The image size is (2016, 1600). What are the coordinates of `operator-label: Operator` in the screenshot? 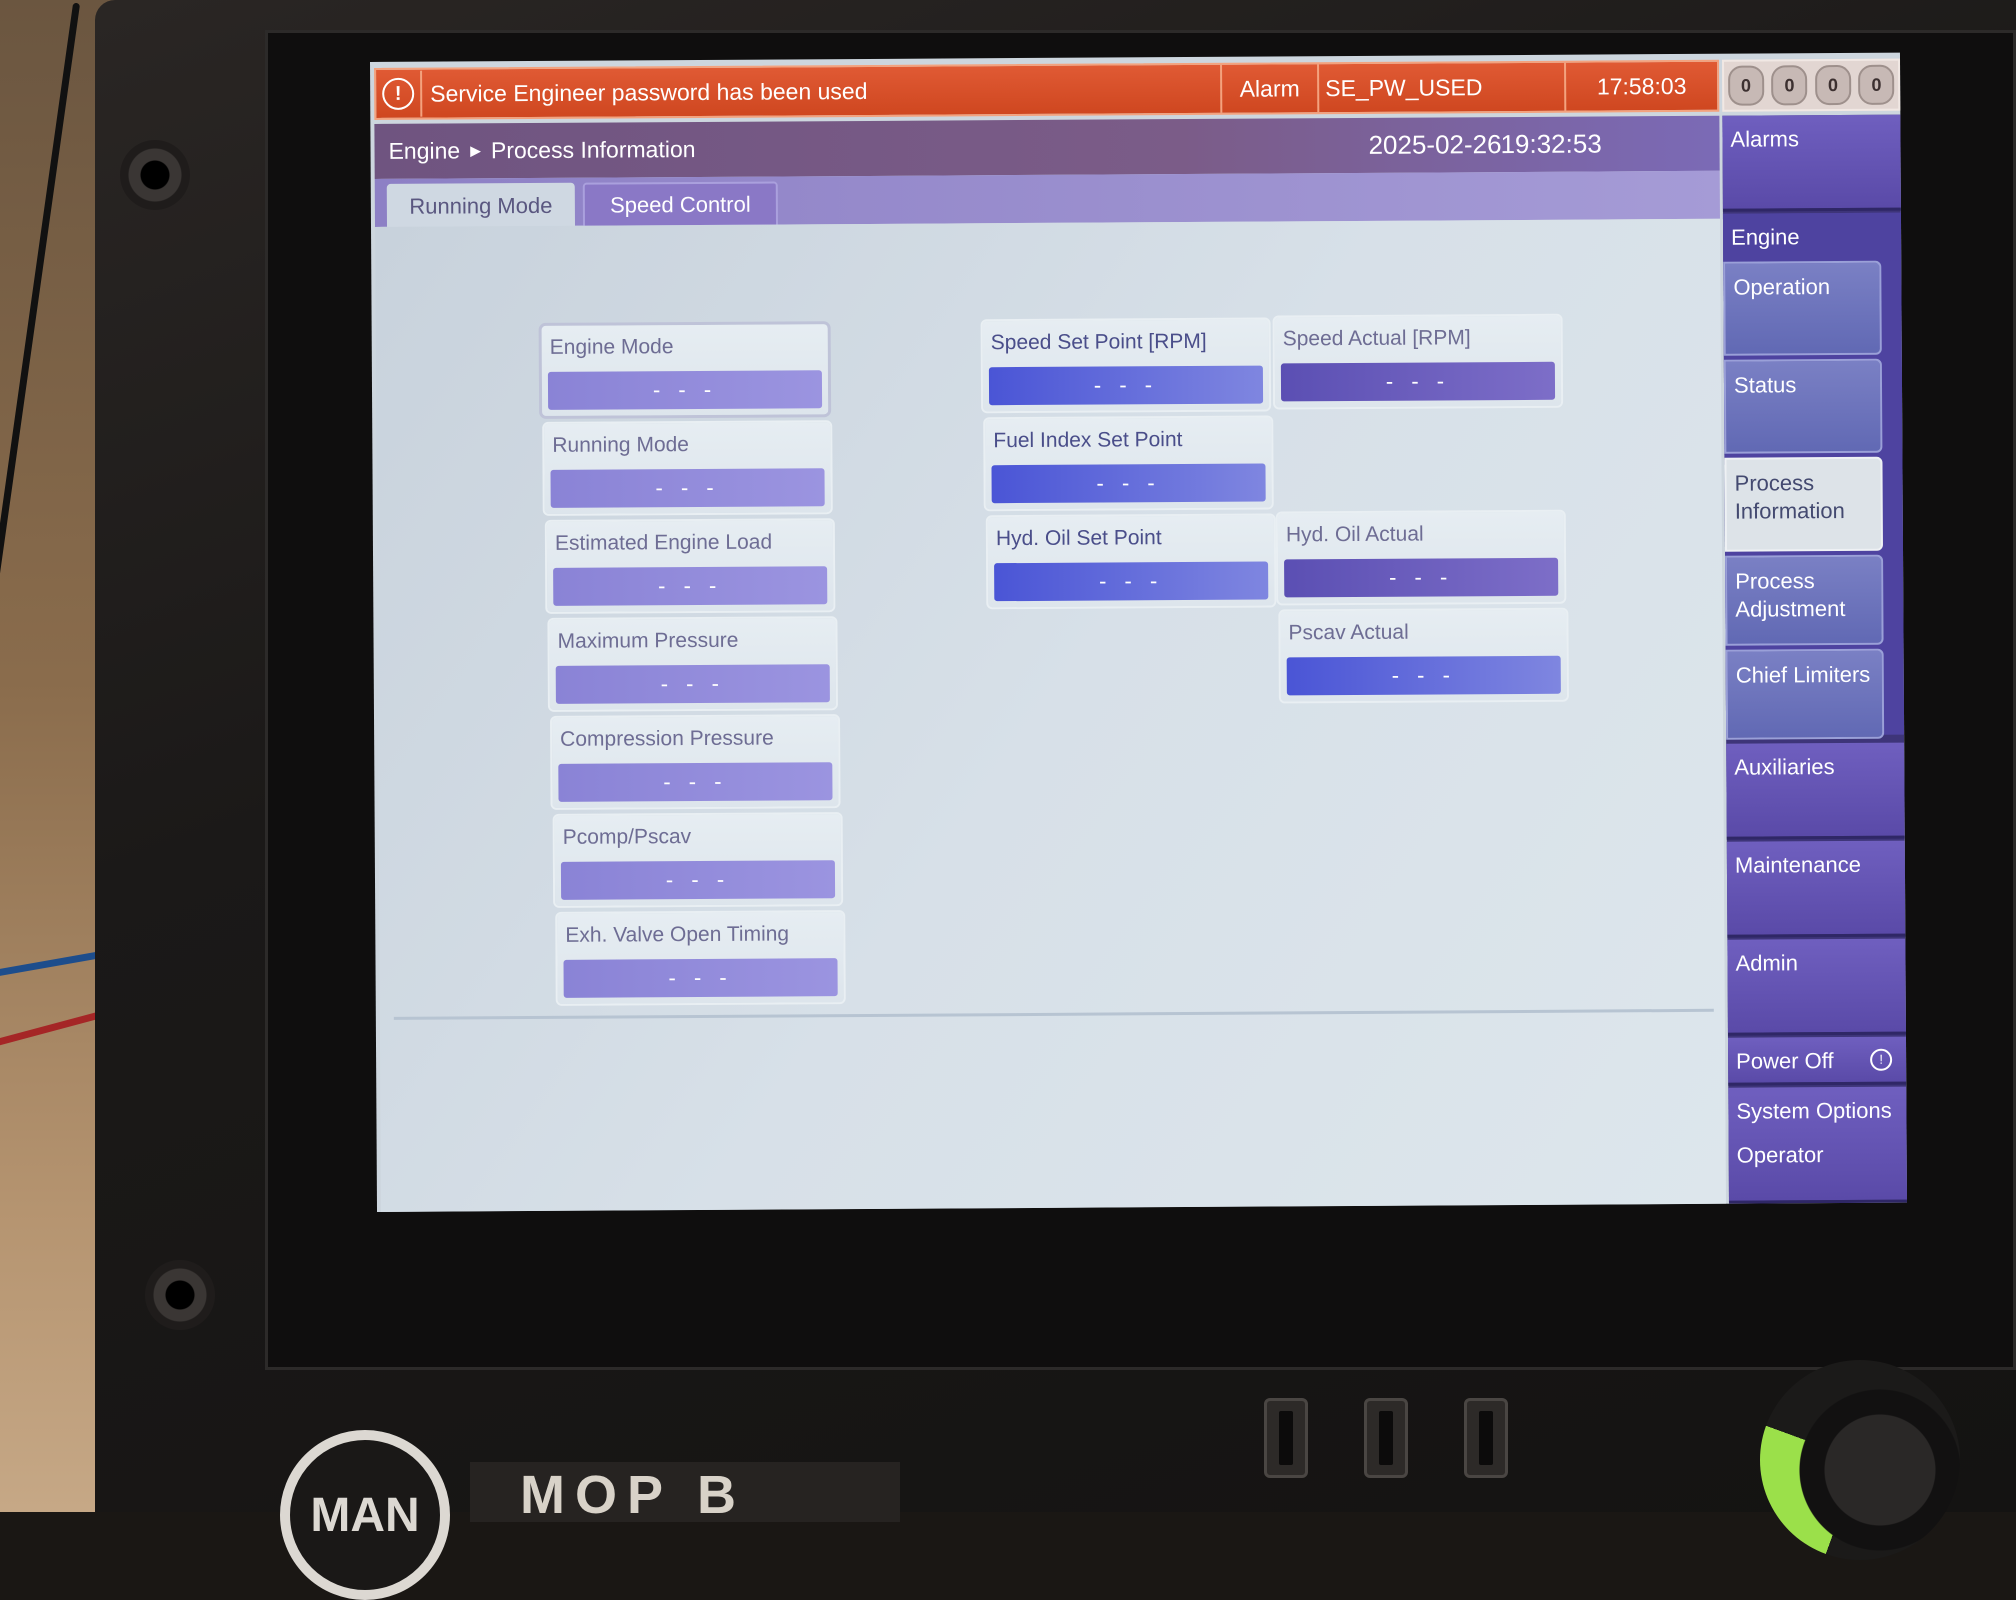 It's located at (1780, 1155).